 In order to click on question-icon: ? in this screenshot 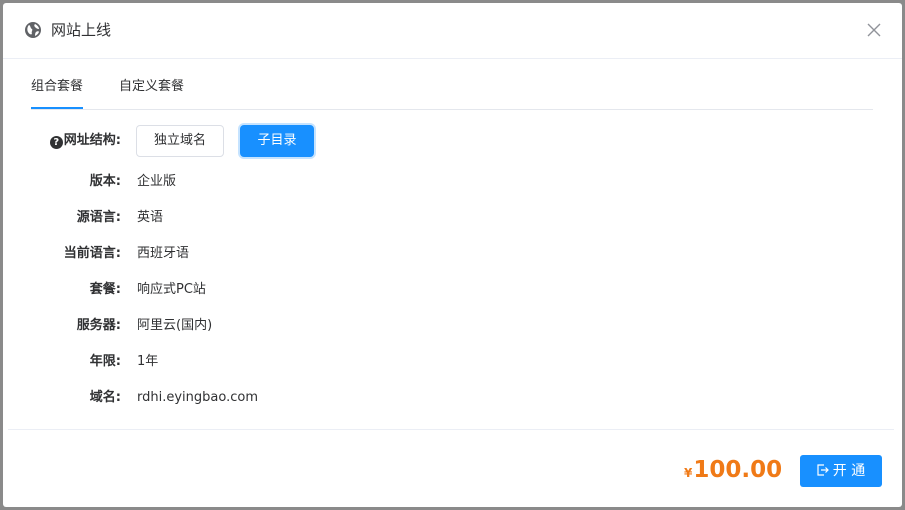, I will do `click(56, 142)`.